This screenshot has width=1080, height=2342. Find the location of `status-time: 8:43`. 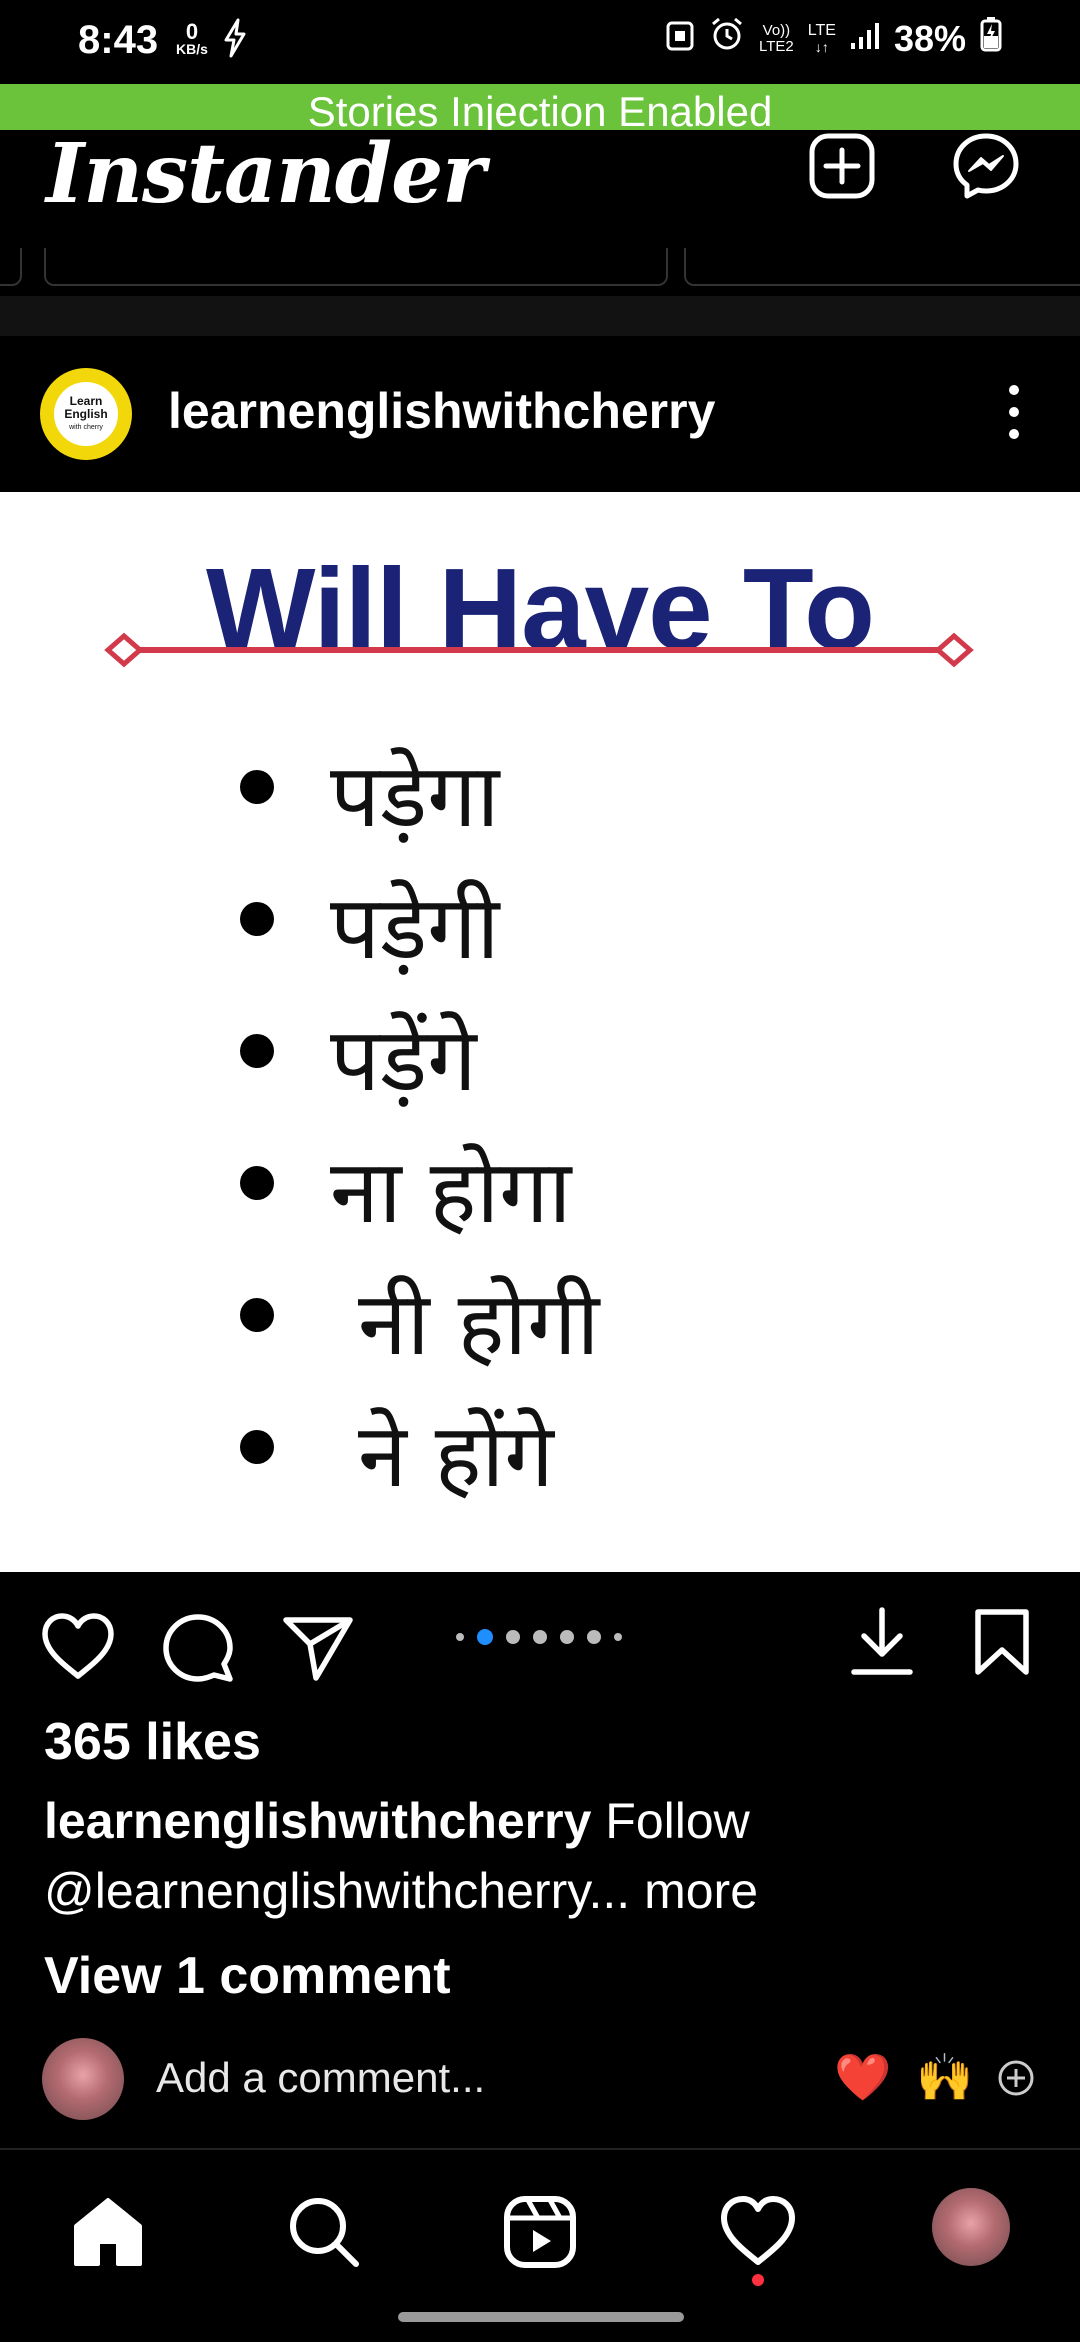

status-time: 8:43 is located at coordinates (118, 40).